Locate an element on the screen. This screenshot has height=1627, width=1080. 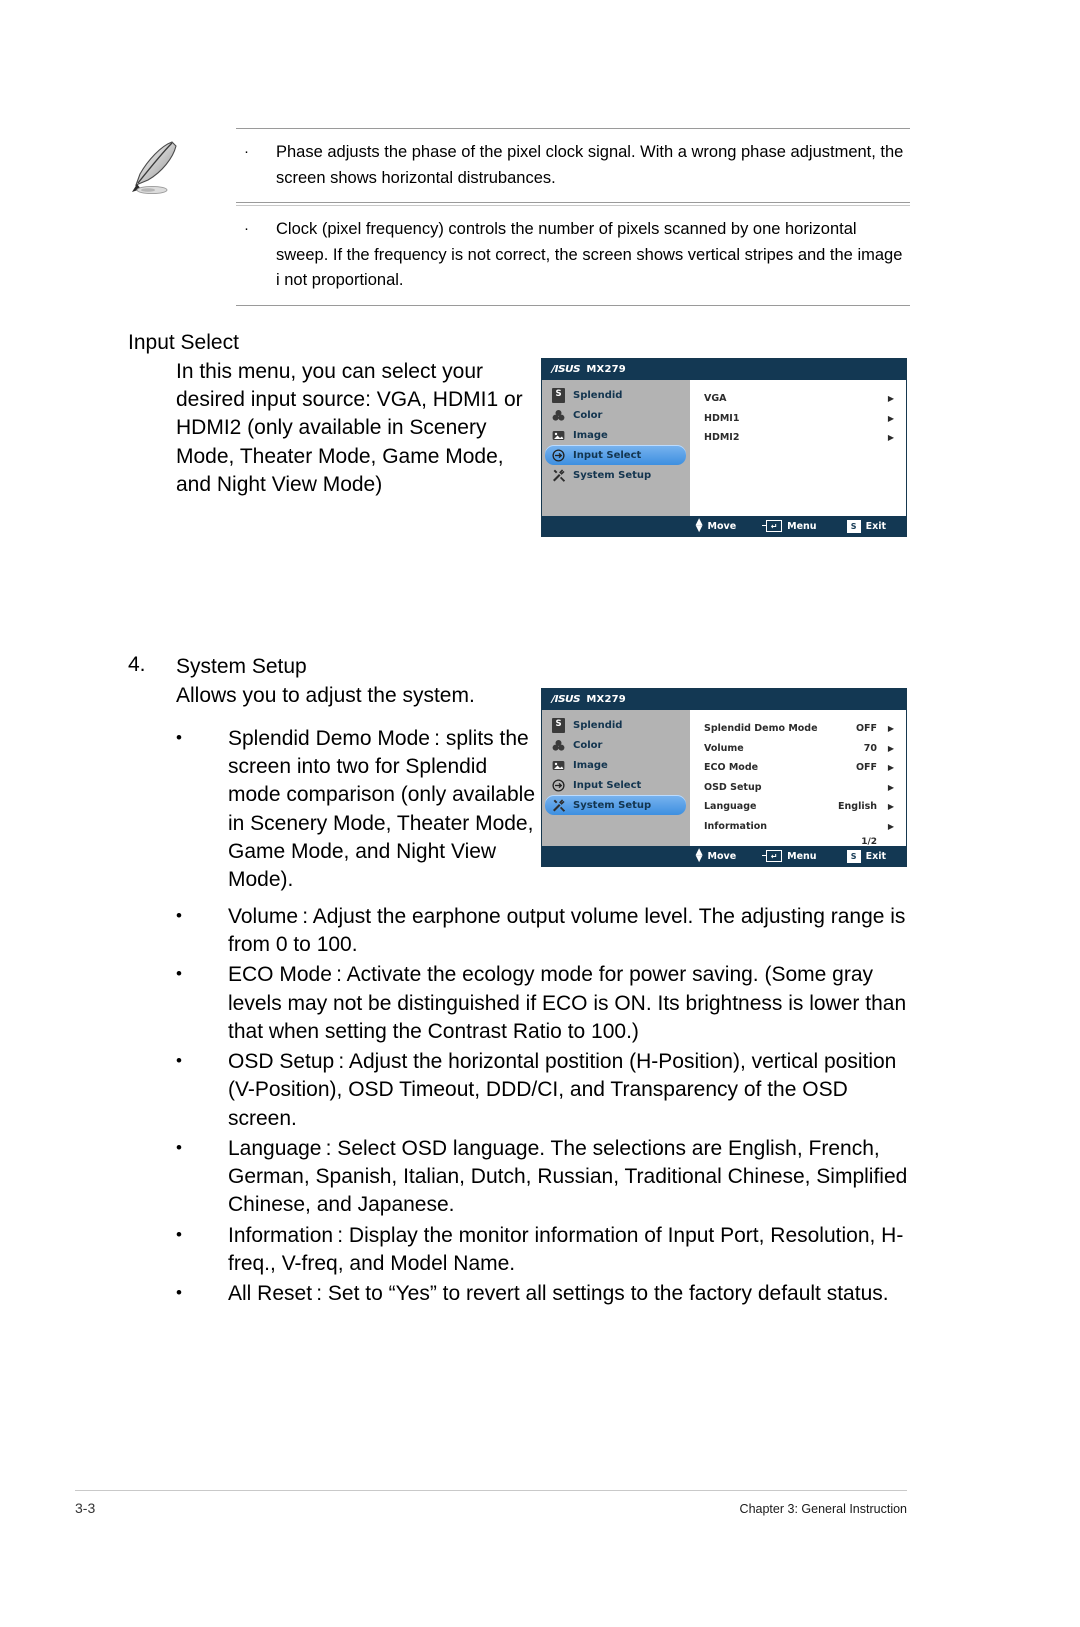
osd-option-row: OSD Setup ▶ is located at coordinates (799, 788).